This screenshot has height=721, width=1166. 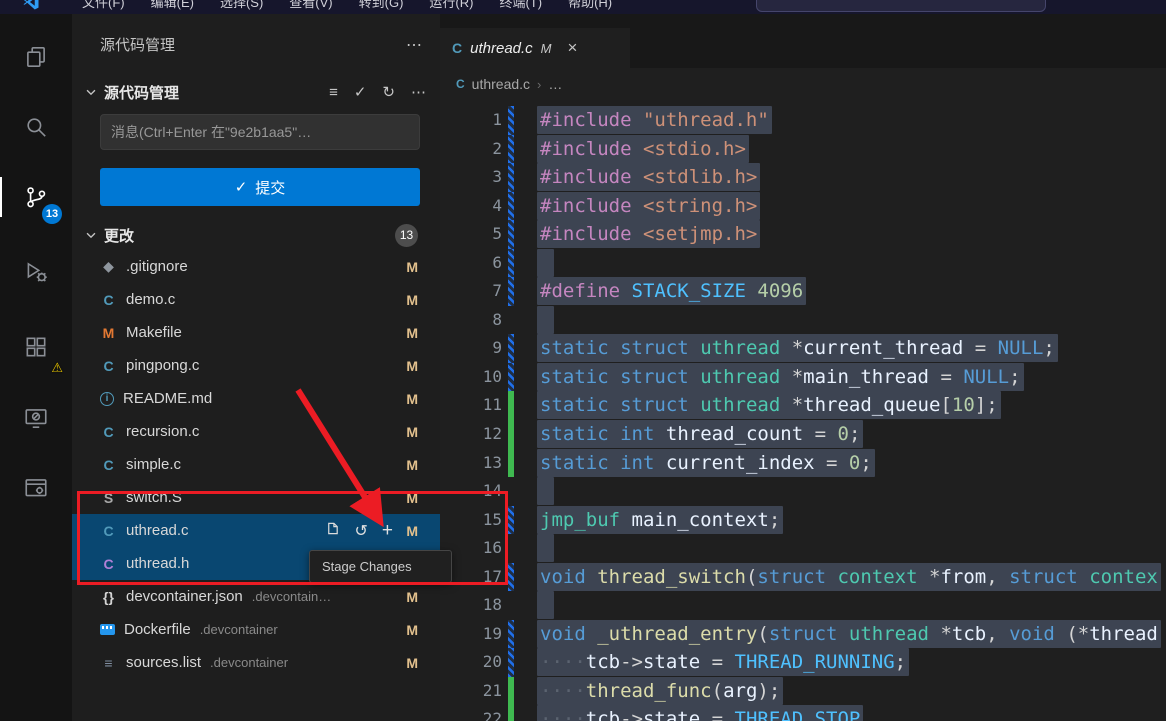 I want to click on commit-check-icon: ✓, so click(x=360, y=92).